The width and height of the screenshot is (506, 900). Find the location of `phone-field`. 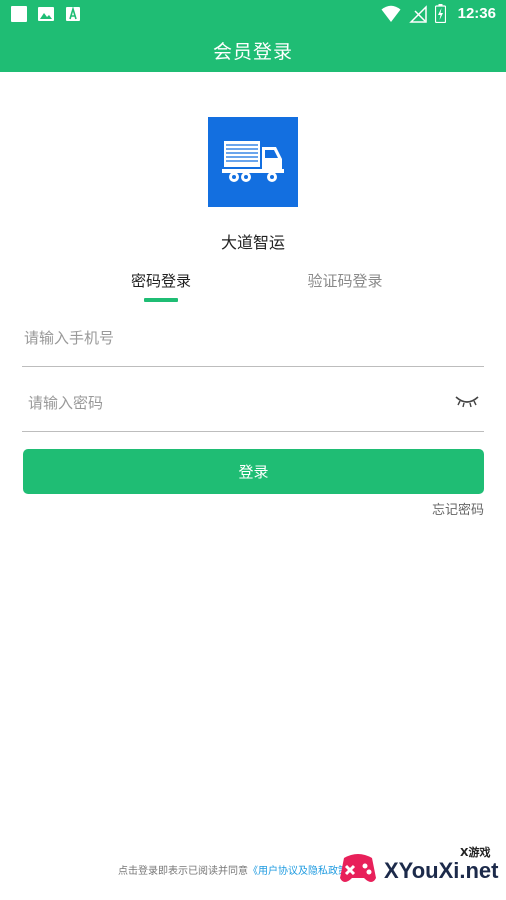

phone-field is located at coordinates (253, 341).